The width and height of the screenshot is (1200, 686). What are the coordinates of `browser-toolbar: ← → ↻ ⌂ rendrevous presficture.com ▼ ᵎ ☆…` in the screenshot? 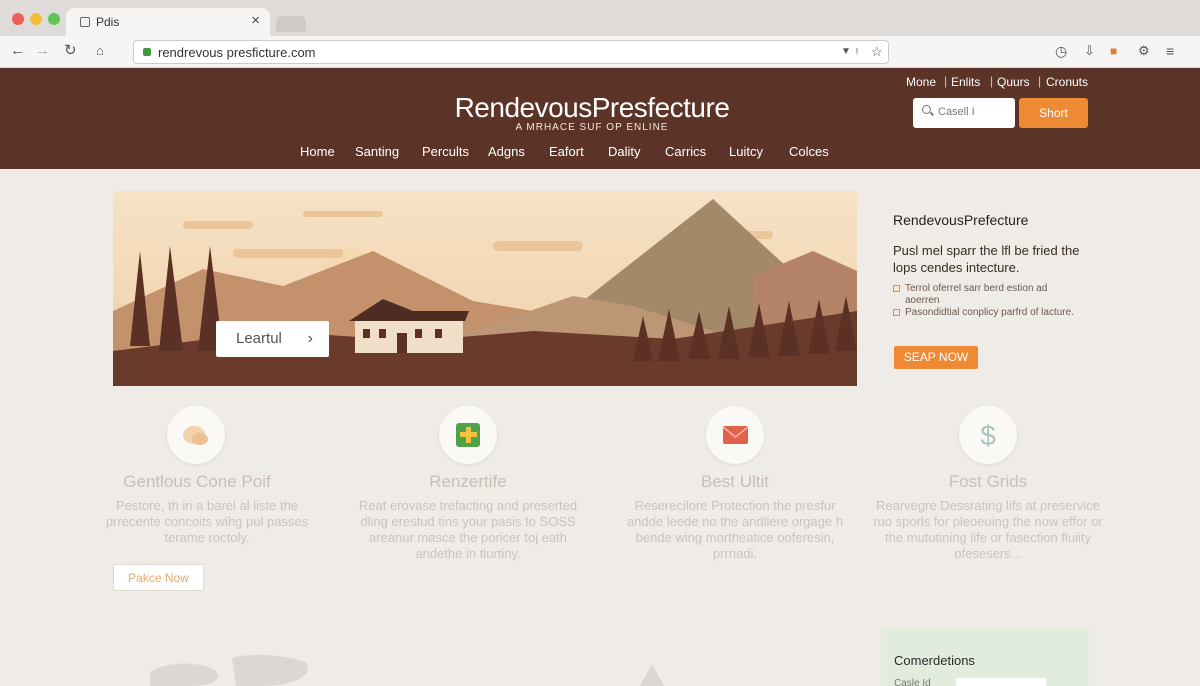 It's located at (600, 52).